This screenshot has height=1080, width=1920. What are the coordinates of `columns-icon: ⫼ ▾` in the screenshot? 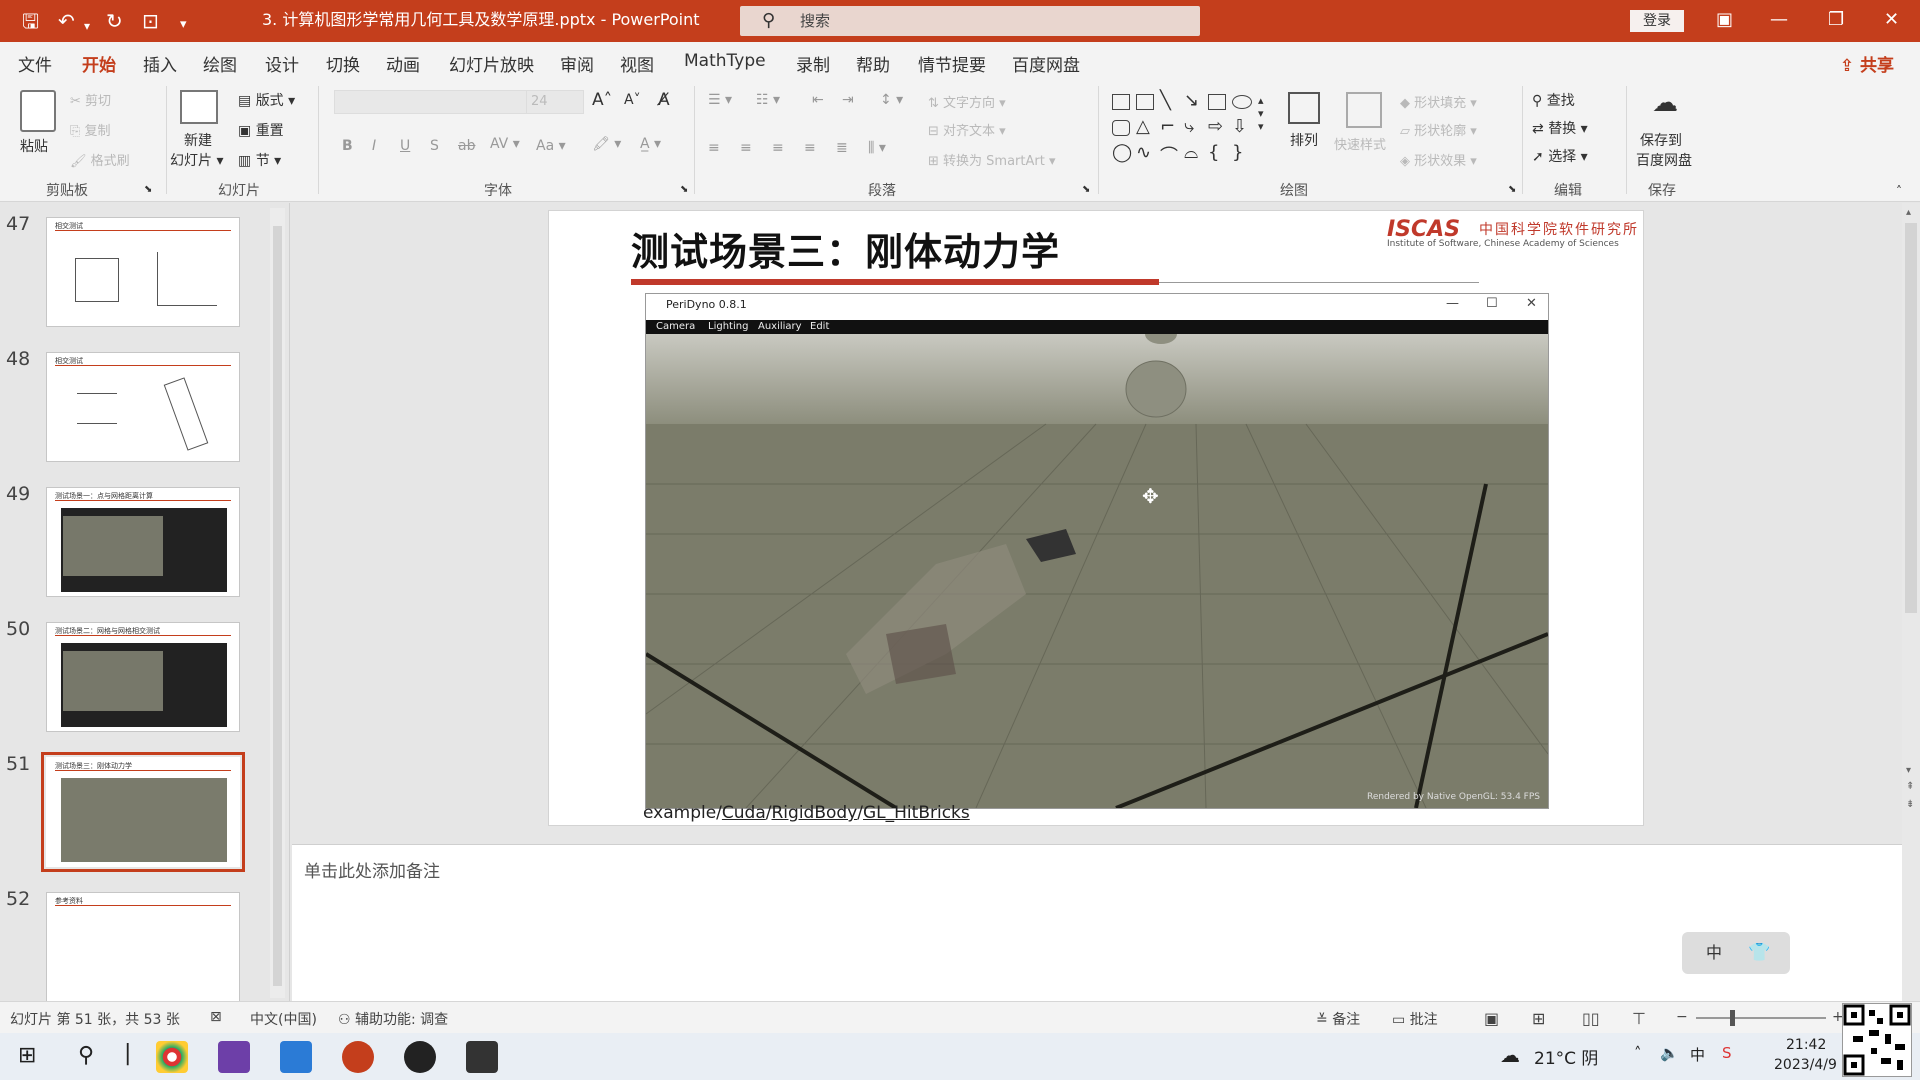 It's located at (877, 148).